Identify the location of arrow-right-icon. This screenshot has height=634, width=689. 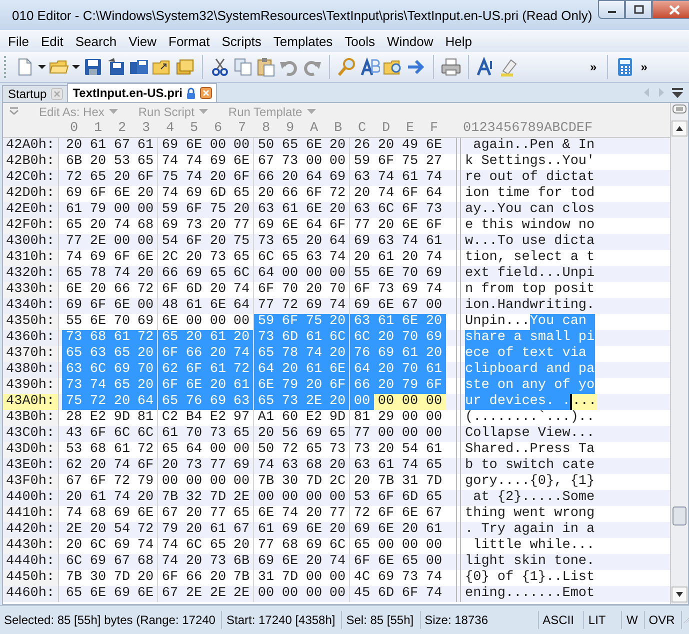
(416, 67).